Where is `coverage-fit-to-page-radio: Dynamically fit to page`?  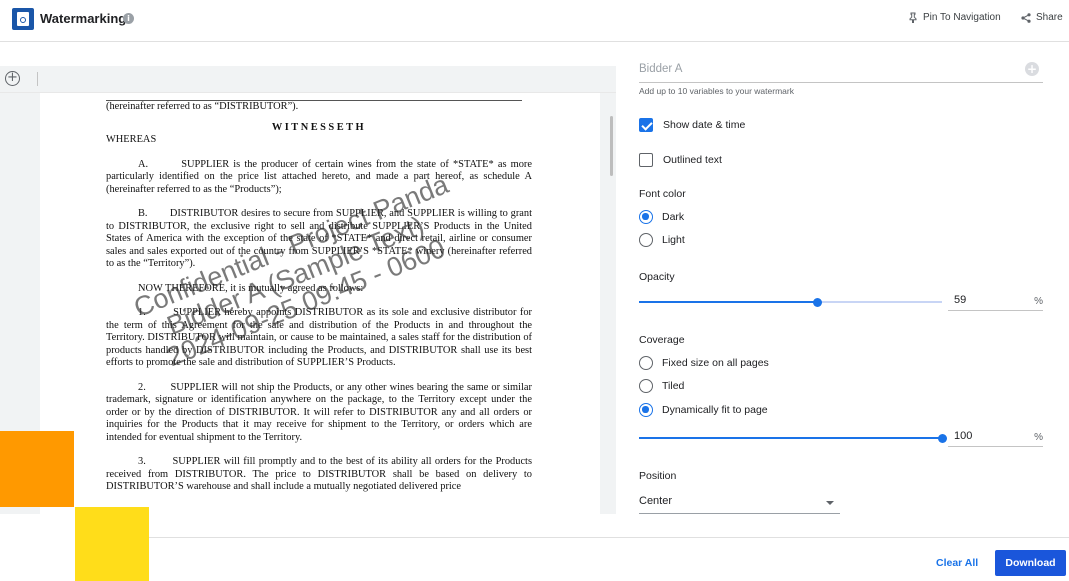 coverage-fit-to-page-radio: Dynamically fit to page is located at coordinates (703, 410).